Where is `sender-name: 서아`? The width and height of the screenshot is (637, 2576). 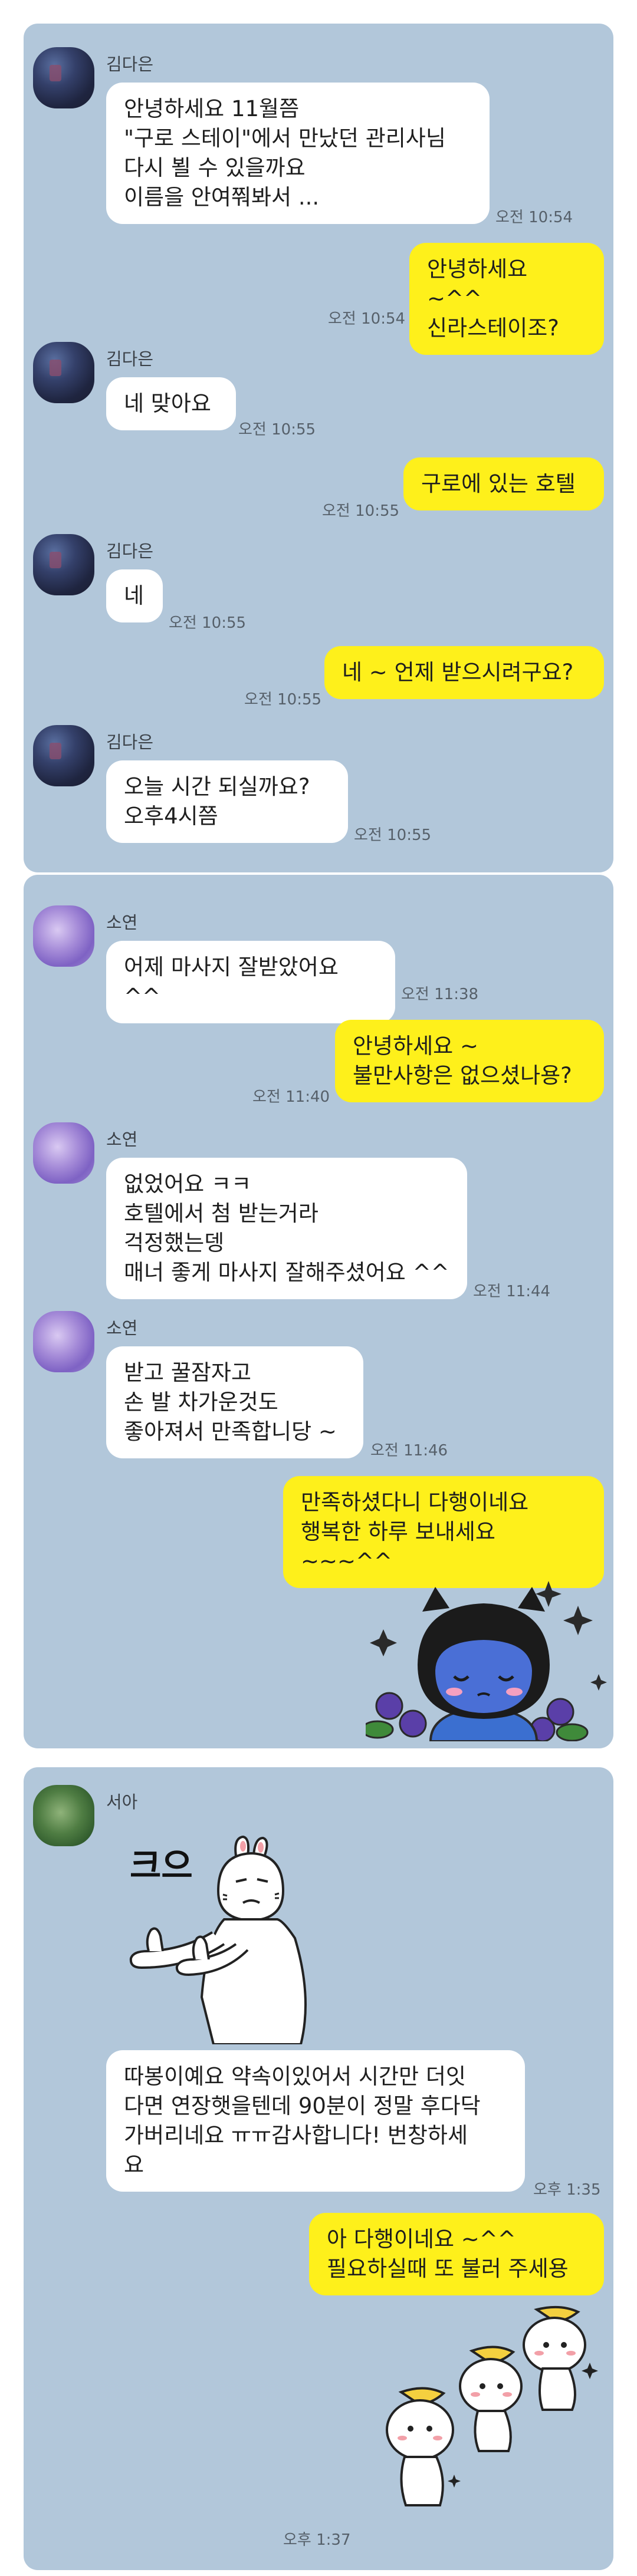 sender-name: 서아 is located at coordinates (122, 1802).